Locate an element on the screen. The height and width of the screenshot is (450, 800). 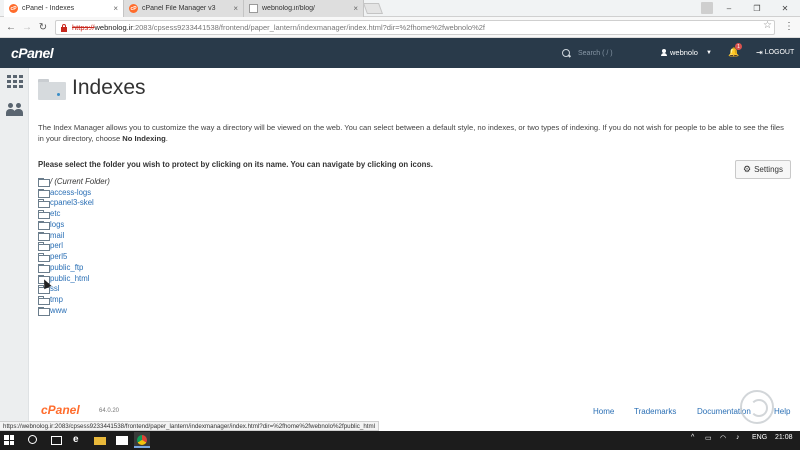
tab-label: cPanel - Indexes is located at coordinates (48, 8).